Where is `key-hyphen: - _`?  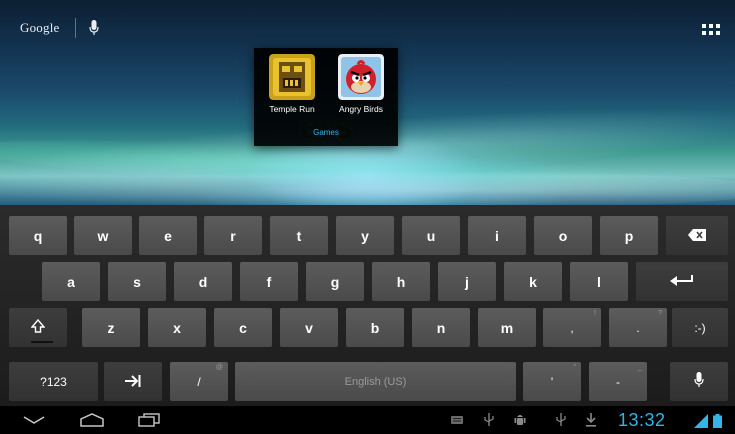 key-hyphen: - _ is located at coordinates (618, 381).